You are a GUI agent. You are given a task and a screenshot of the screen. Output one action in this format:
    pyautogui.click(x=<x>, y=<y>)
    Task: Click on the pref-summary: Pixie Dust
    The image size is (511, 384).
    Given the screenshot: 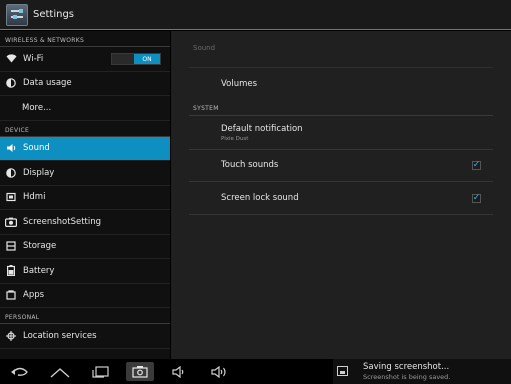 What is the action you would take?
    pyautogui.click(x=235, y=139)
    